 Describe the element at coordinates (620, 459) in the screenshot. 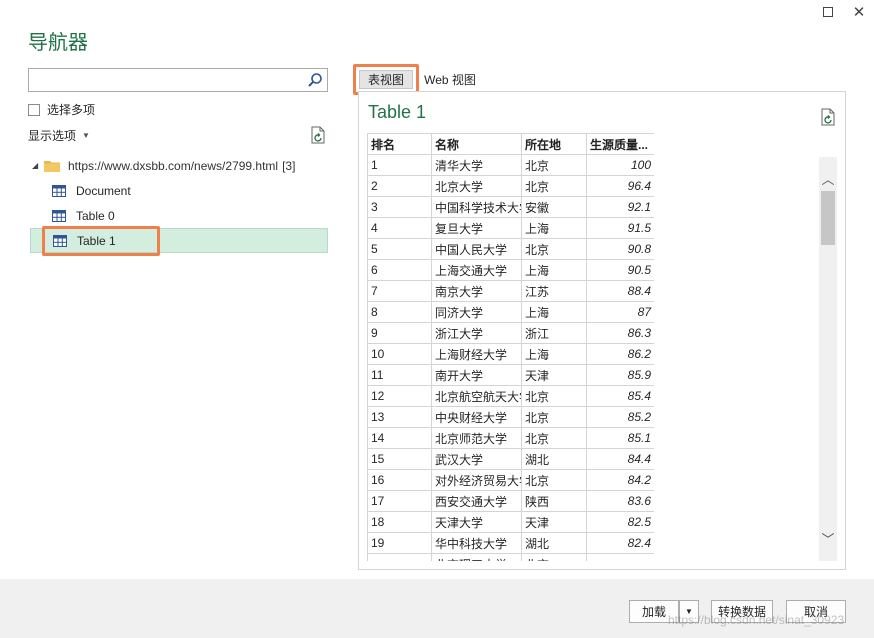

I see `table-cell: 84.4` at that location.